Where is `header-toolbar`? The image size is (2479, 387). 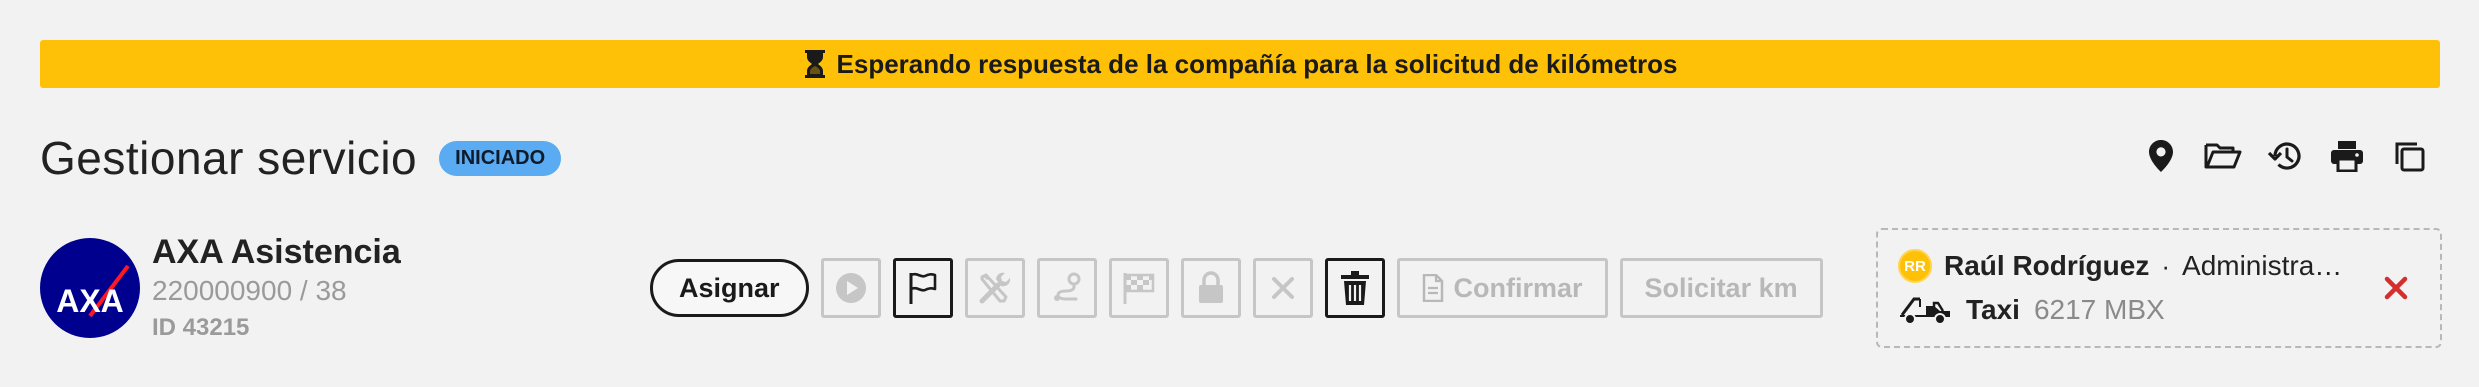 header-toolbar is located at coordinates (2285, 156).